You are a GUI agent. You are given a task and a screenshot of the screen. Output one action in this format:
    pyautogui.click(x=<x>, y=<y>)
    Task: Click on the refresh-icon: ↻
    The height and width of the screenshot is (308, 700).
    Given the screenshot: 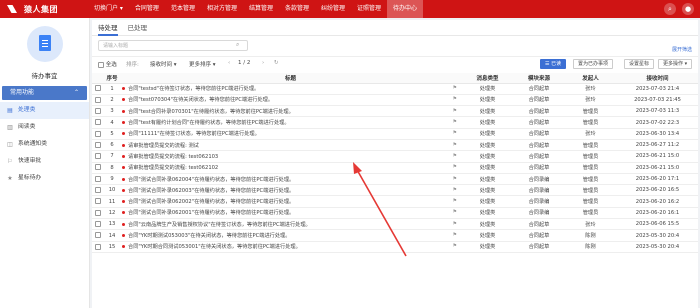 What is the action you would take?
    pyautogui.click(x=276, y=63)
    